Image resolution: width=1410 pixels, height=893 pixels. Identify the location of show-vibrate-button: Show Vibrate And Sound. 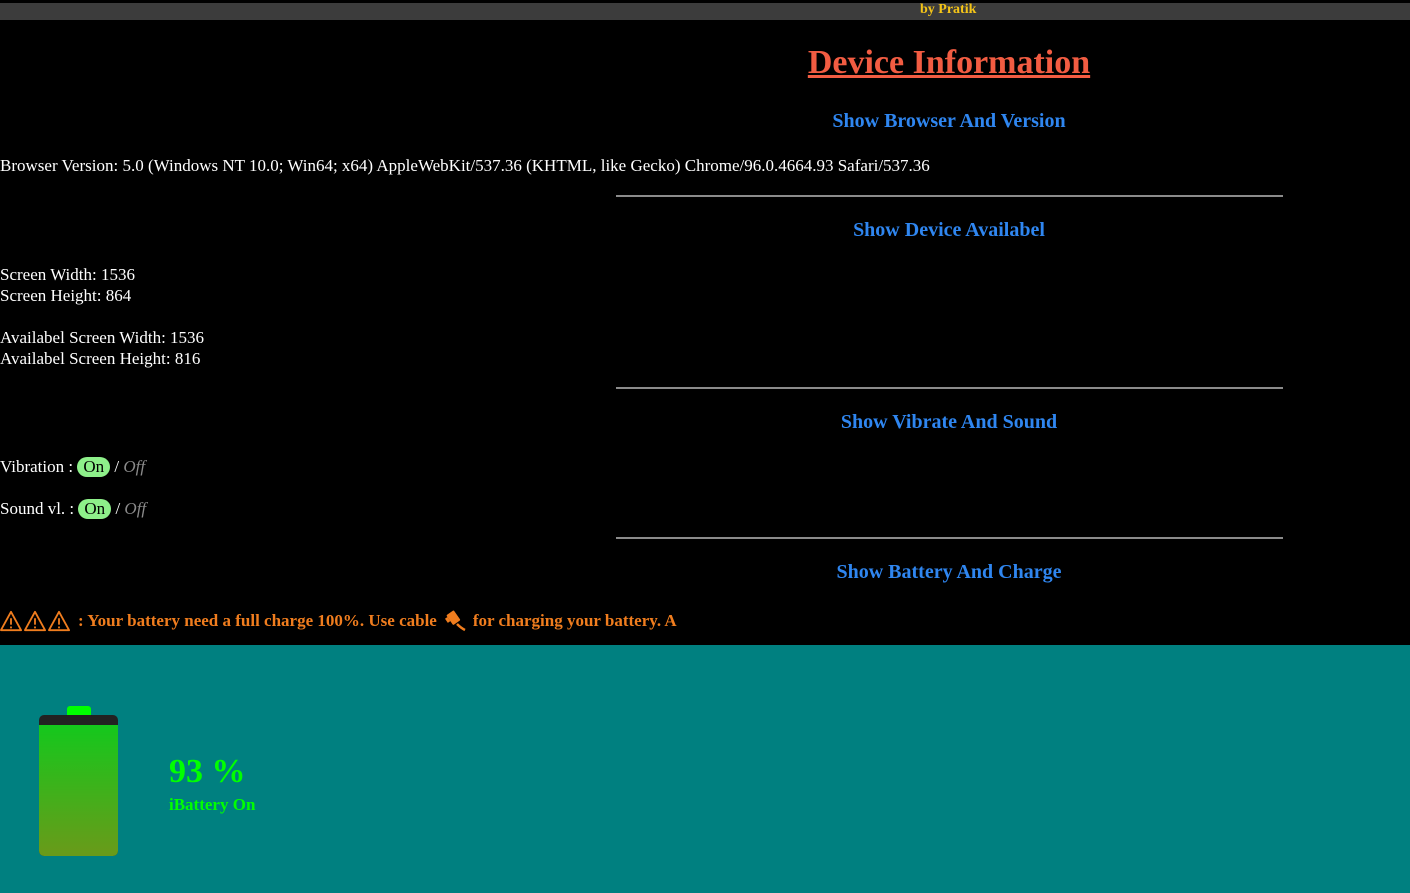
(705, 422).